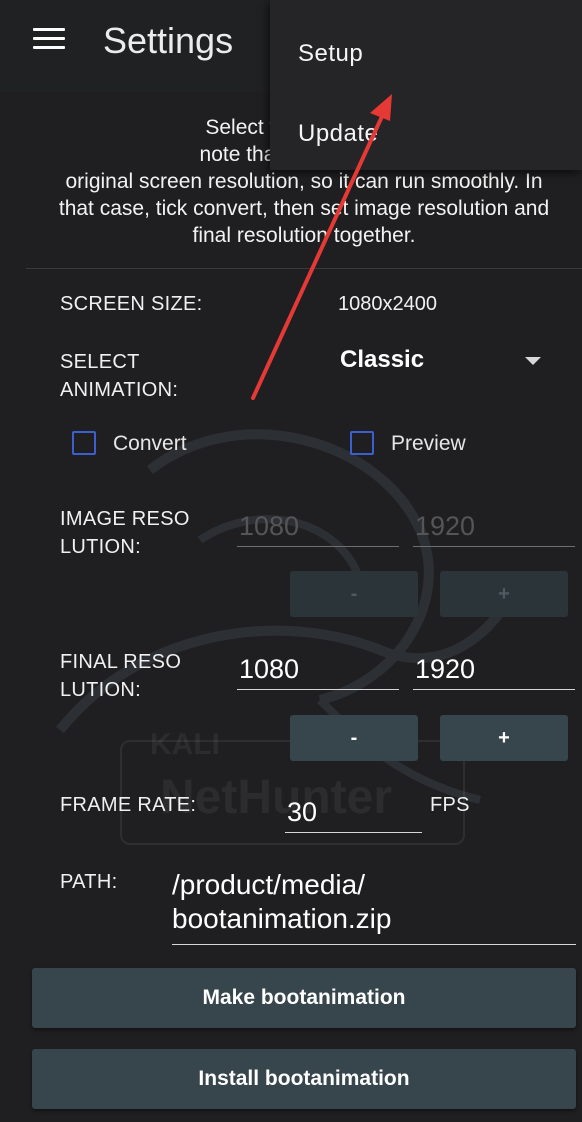  I want to click on image-height-placeholder: 1920, so click(445, 526).